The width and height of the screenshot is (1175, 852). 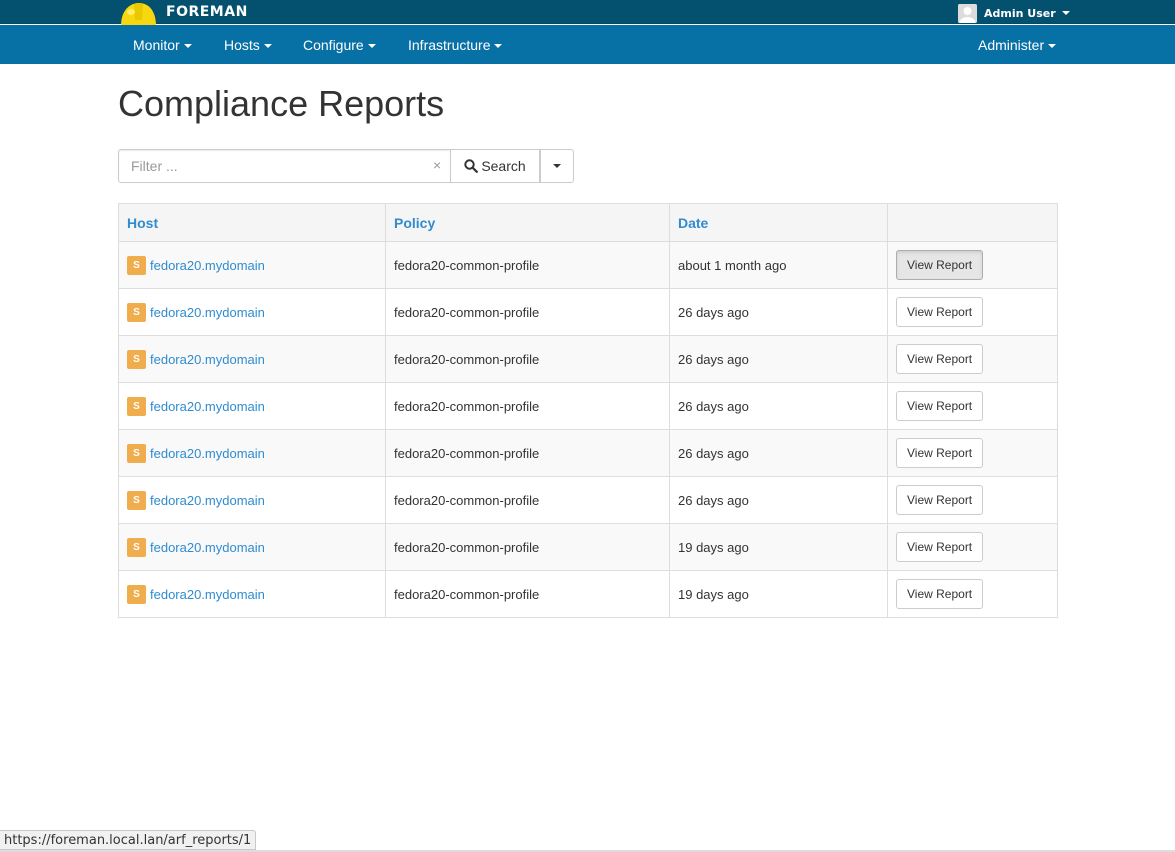 I want to click on search-bar: × Search, so click(x=346, y=166).